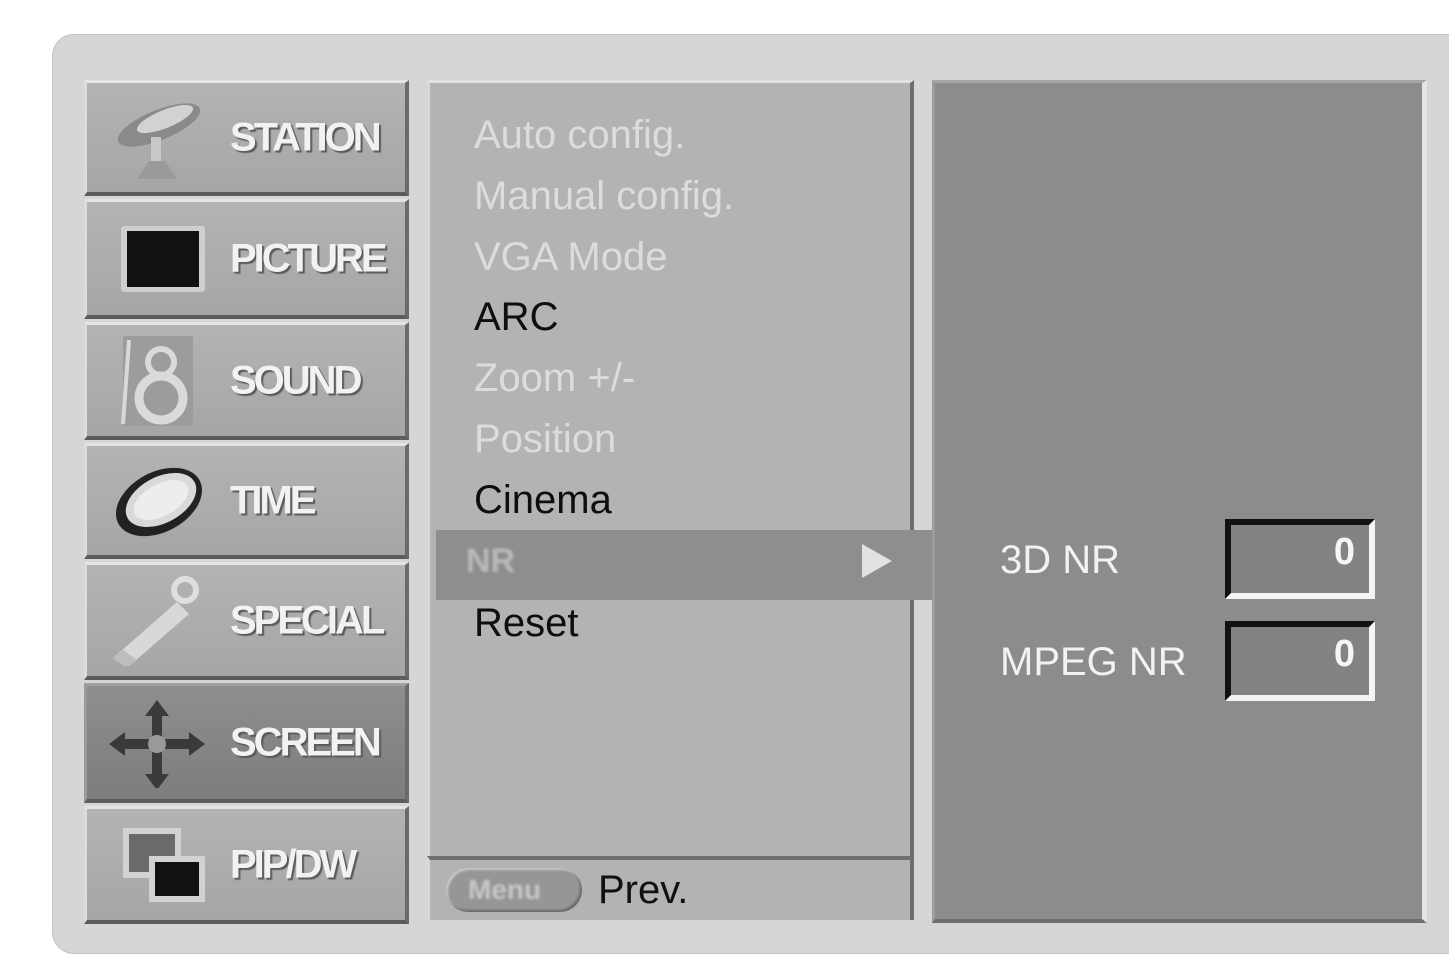 This screenshot has height=954, width=1449. Describe the element at coordinates (307, 620) in the screenshot. I see `category-label: SPECIAL` at that location.